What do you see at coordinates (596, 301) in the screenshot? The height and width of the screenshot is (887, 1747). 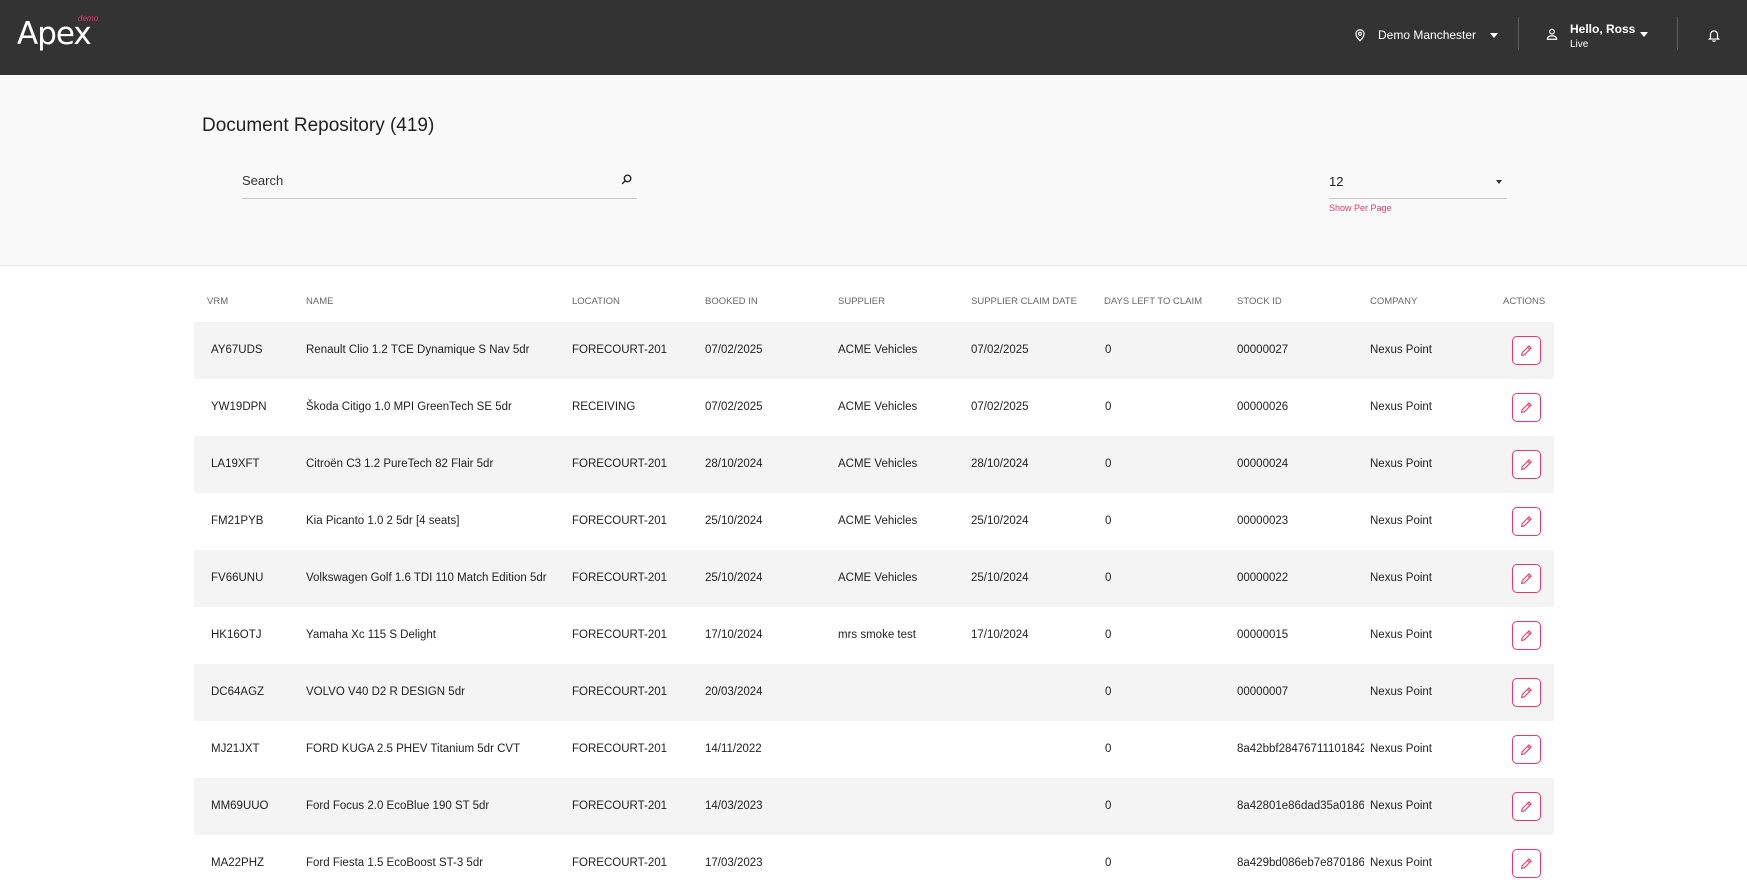 I see `column-header-location: LOCATION` at bounding box center [596, 301].